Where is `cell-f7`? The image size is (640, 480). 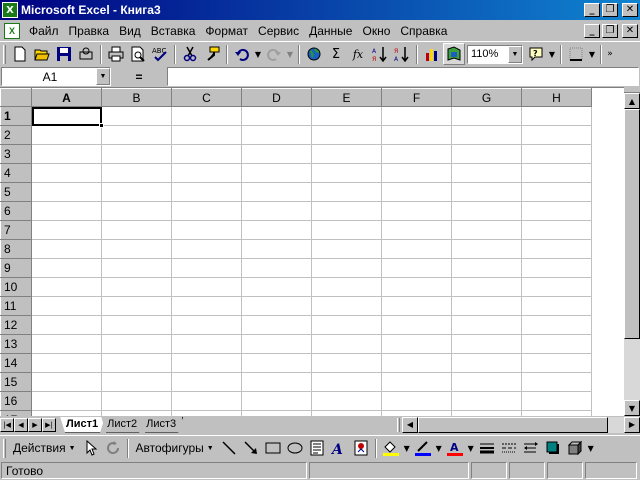
cell-f7 is located at coordinates (416, 230).